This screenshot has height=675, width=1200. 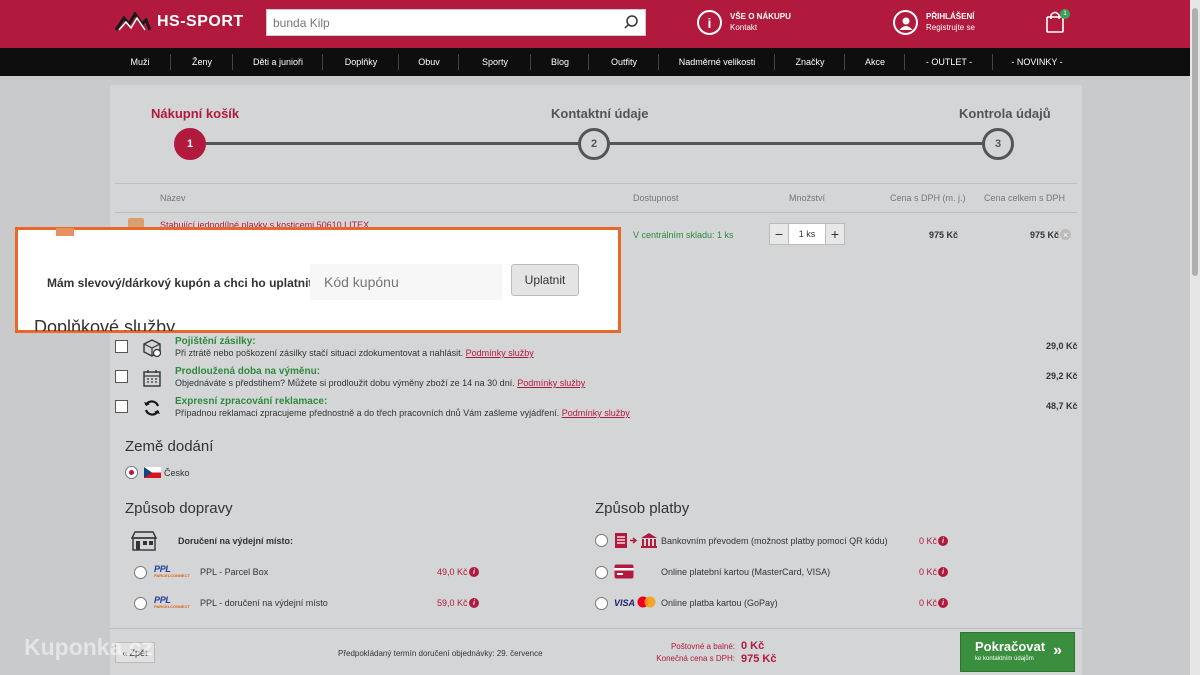 I want to click on nav-item-outlet: - OUTLET -, so click(x=949, y=62).